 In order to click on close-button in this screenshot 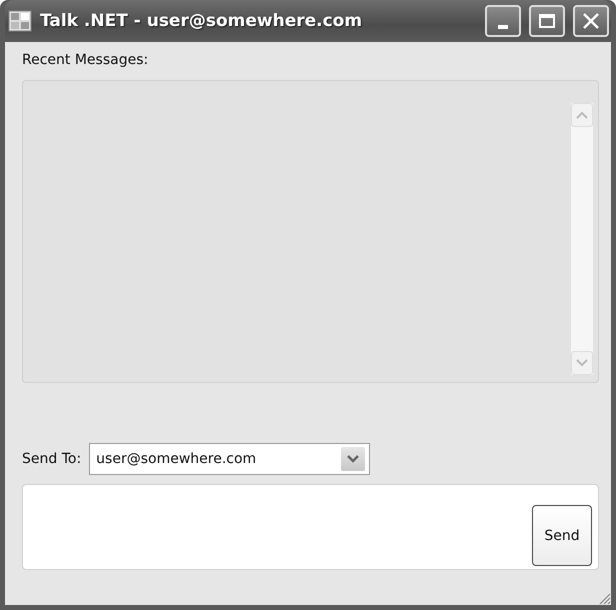, I will do `click(591, 21)`.